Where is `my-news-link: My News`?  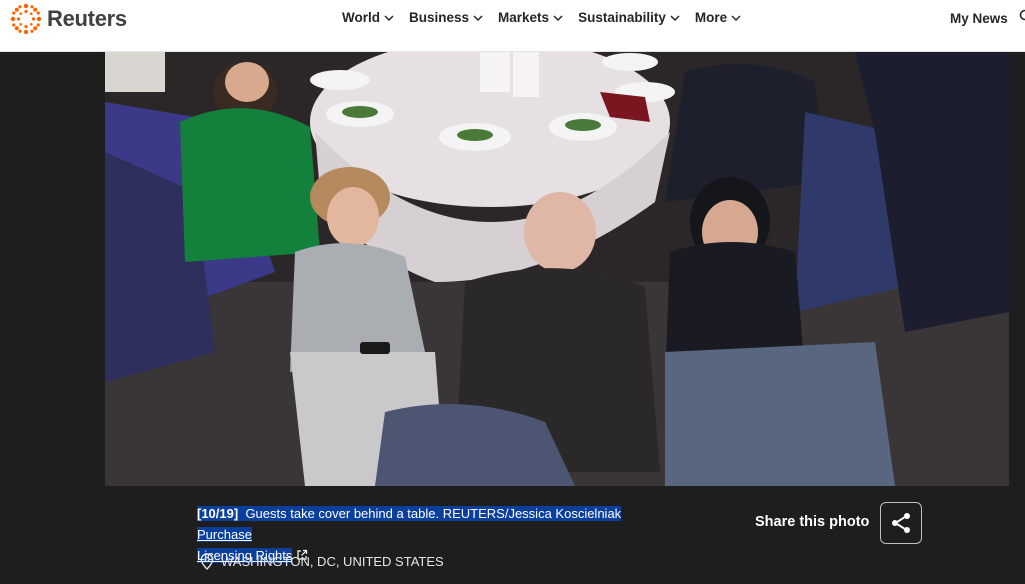 my-news-link: My News is located at coordinates (979, 18).